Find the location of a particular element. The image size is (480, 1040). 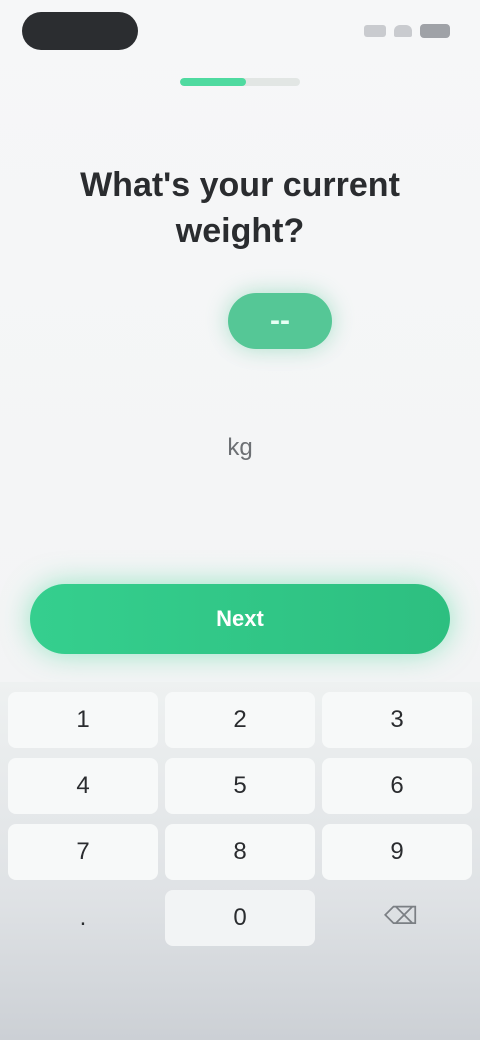

key-7: 7 is located at coordinates (83, 852).